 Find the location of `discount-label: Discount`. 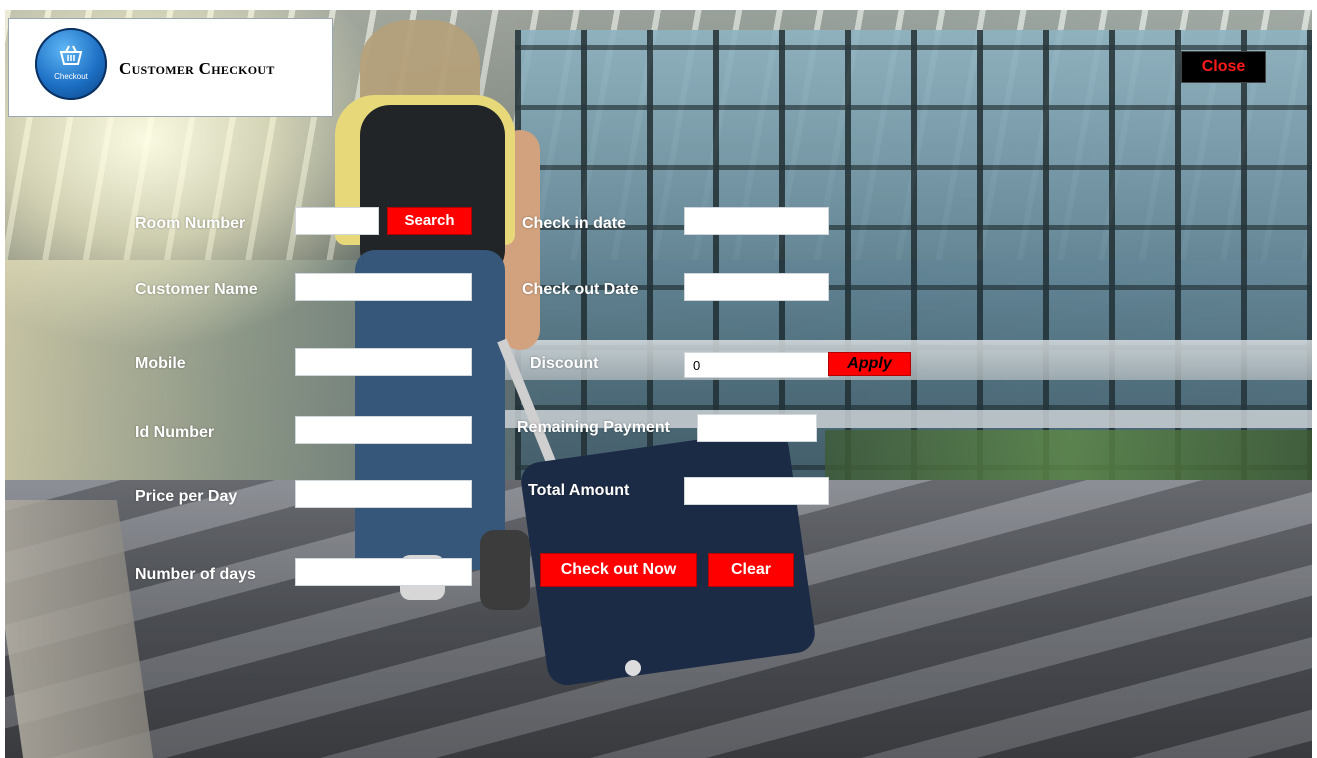

discount-label: Discount is located at coordinates (564, 363).